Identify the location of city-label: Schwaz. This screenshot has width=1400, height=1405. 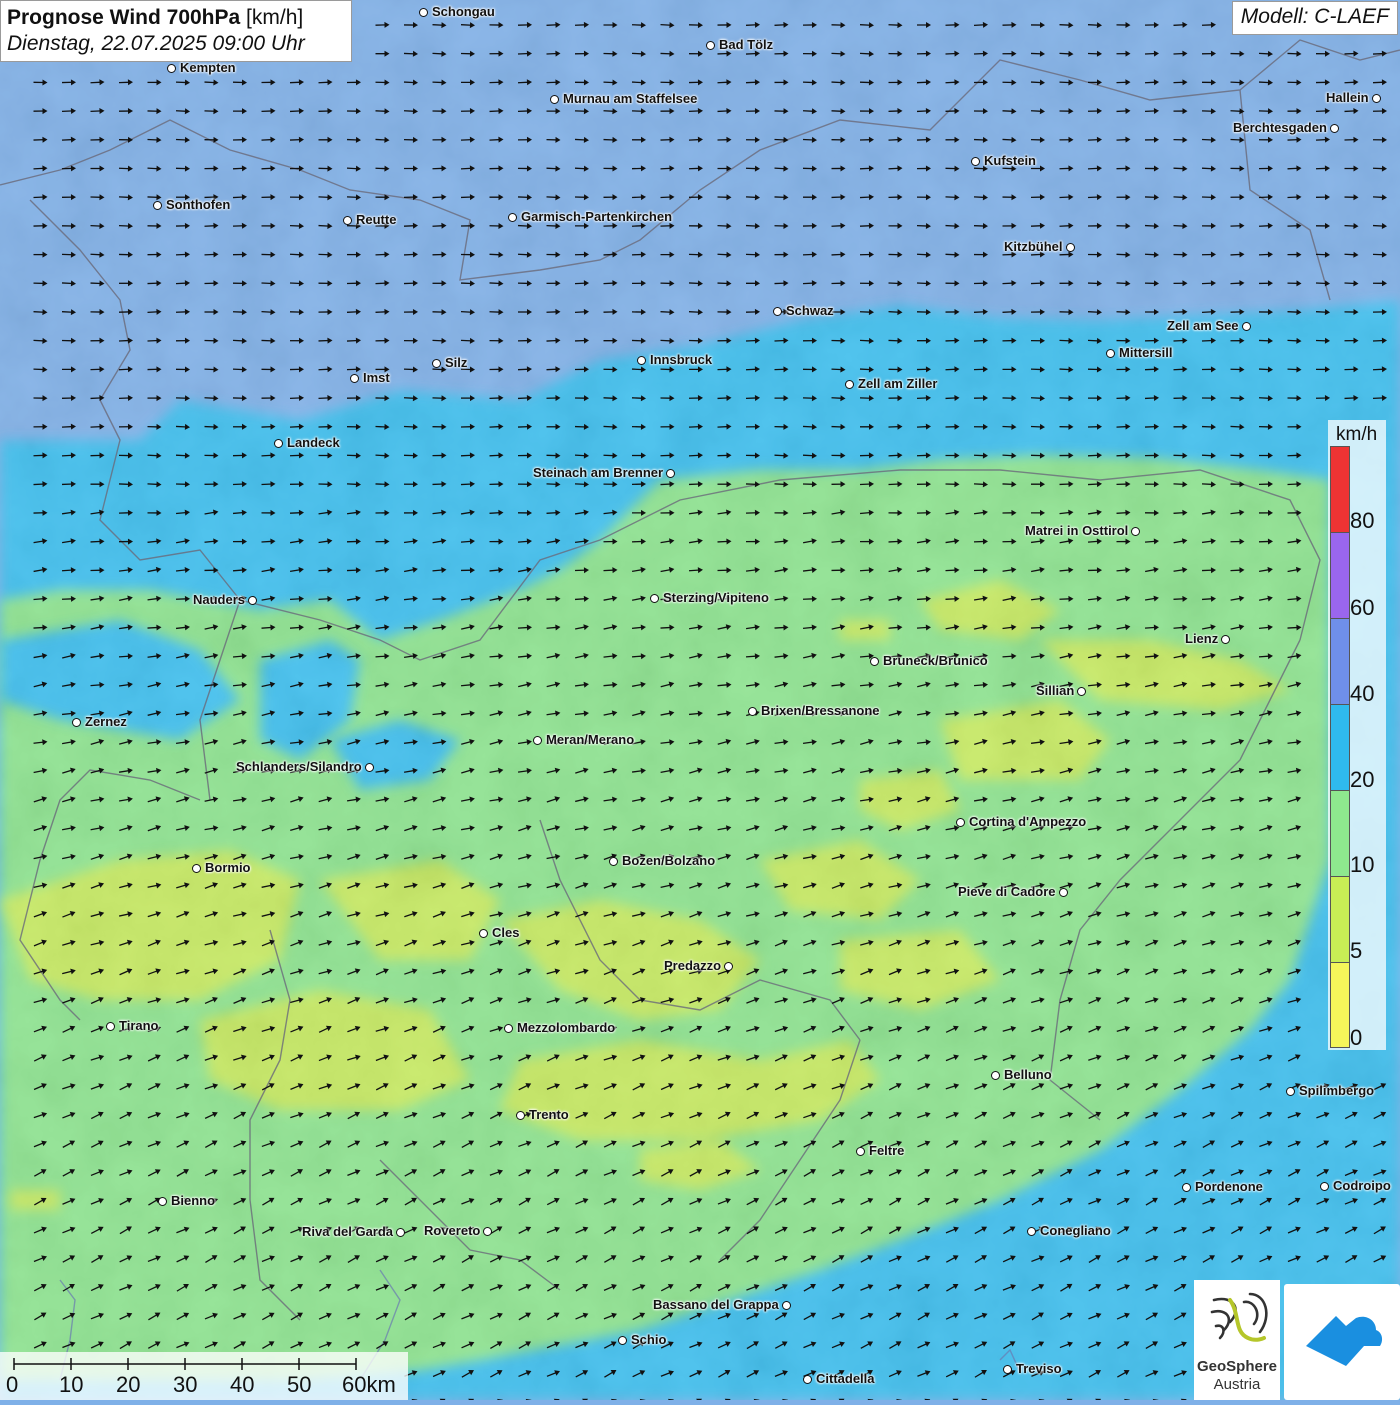
(810, 310).